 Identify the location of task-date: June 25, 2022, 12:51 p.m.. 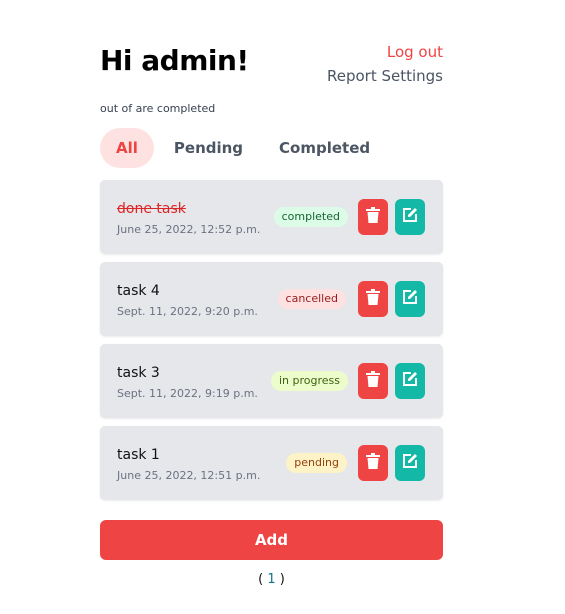
(189, 475).